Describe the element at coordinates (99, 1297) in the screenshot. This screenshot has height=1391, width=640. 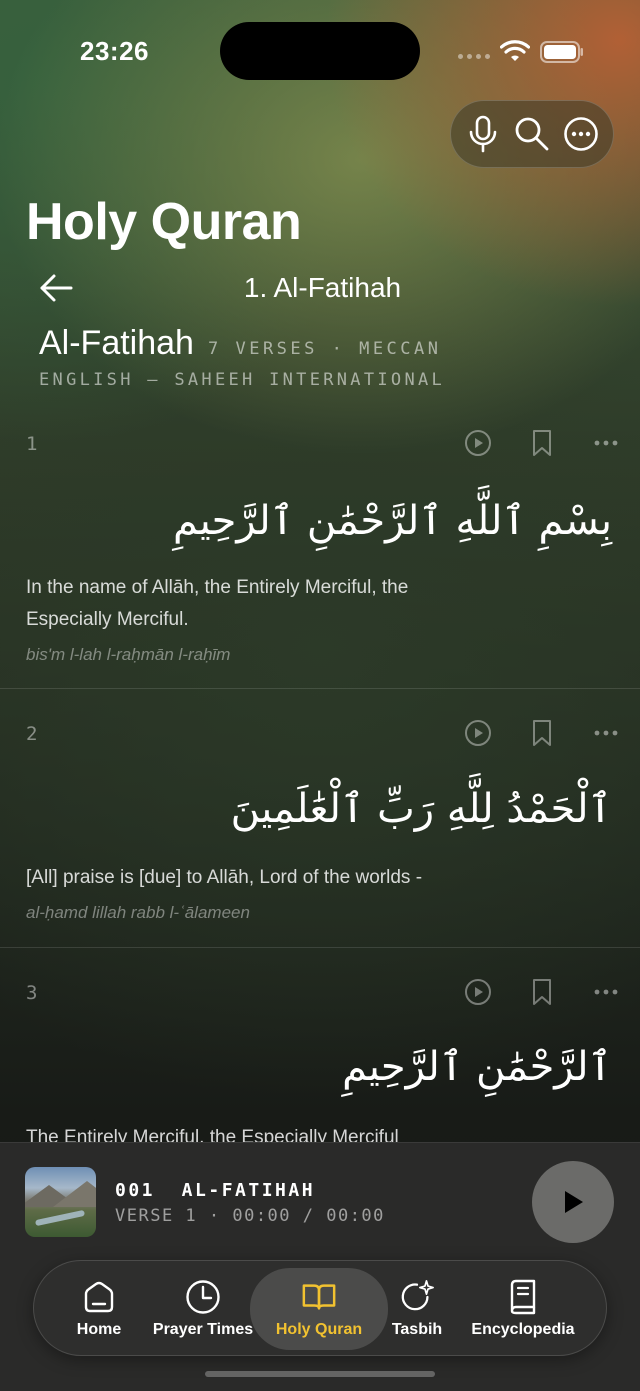
I see `home-icon` at that location.